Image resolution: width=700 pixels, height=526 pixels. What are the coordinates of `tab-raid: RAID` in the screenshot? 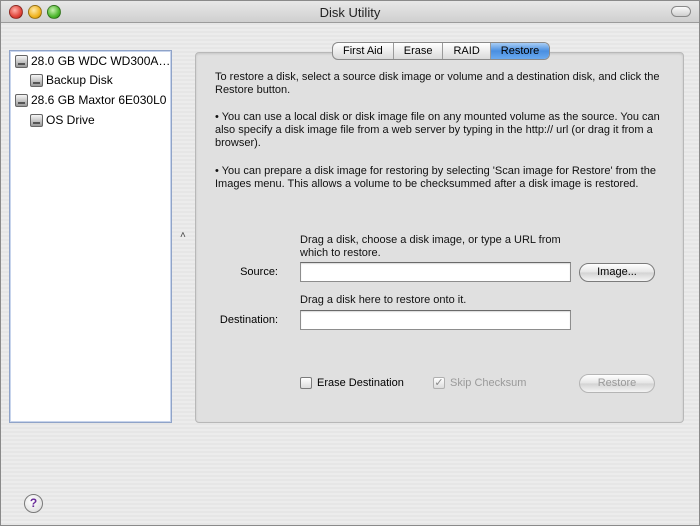 It's located at (467, 51).